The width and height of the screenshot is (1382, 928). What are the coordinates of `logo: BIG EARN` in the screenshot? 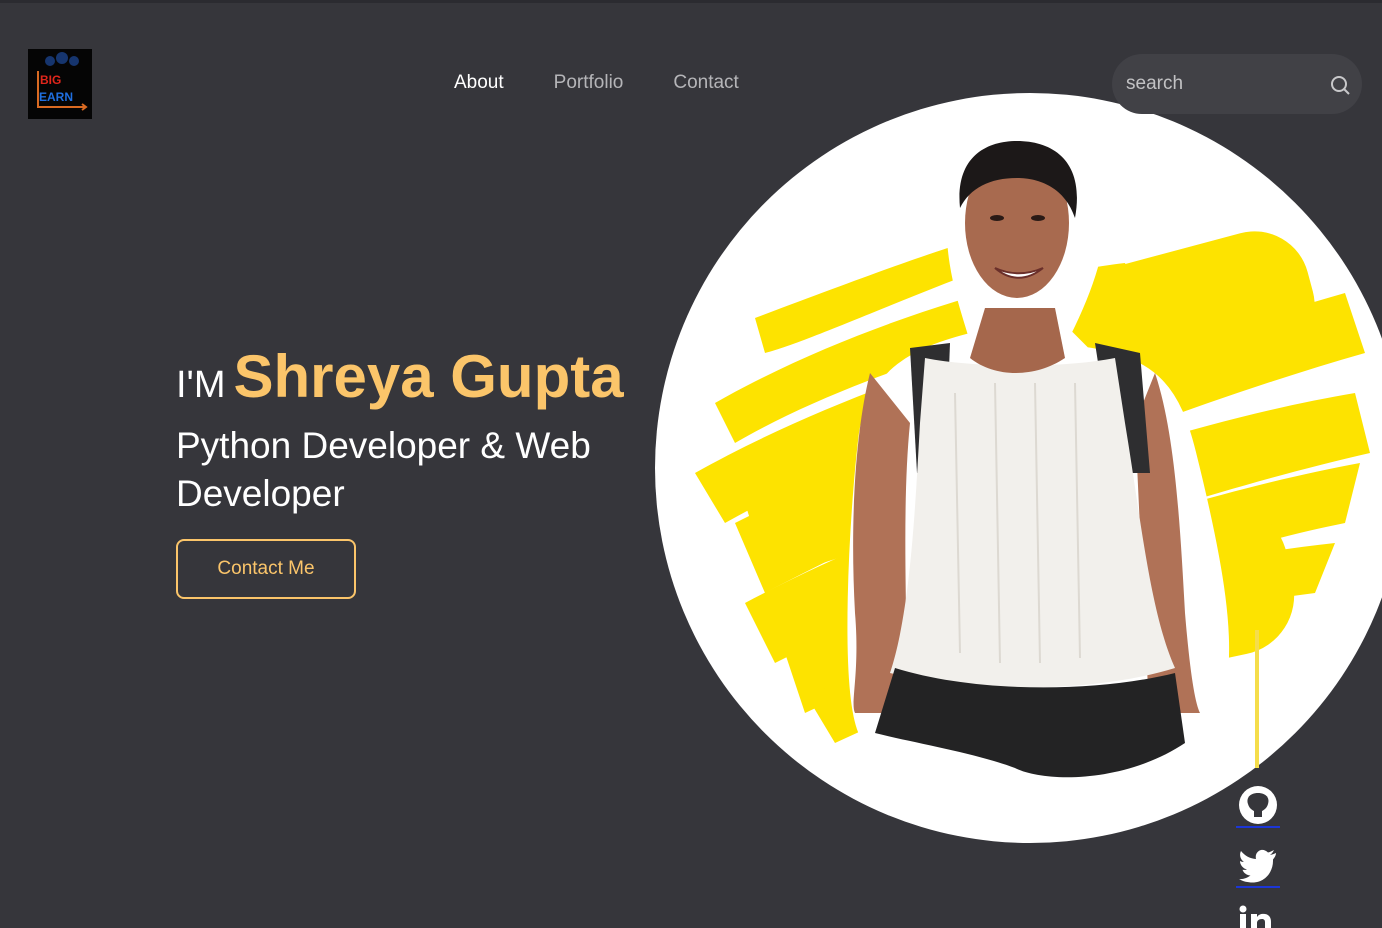 It's located at (60, 84).